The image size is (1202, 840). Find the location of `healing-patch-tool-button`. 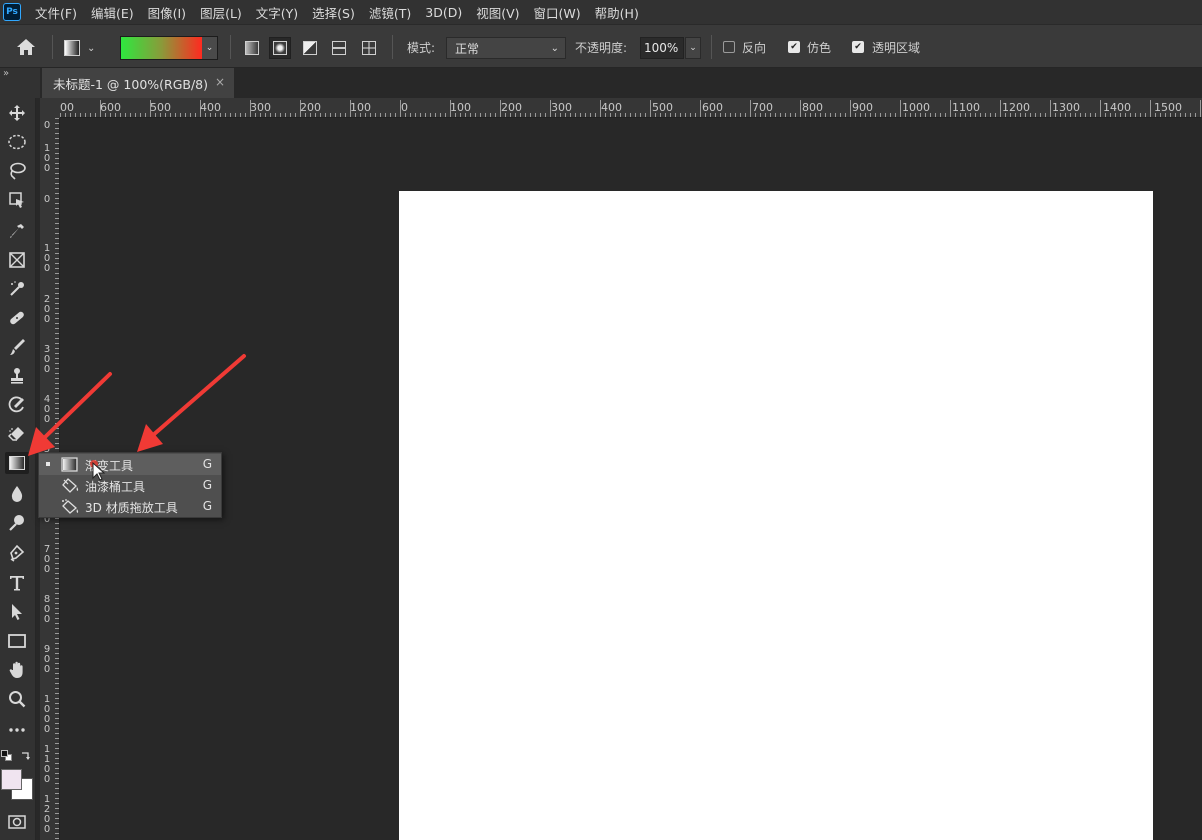

healing-patch-tool-button is located at coordinates (17, 318).